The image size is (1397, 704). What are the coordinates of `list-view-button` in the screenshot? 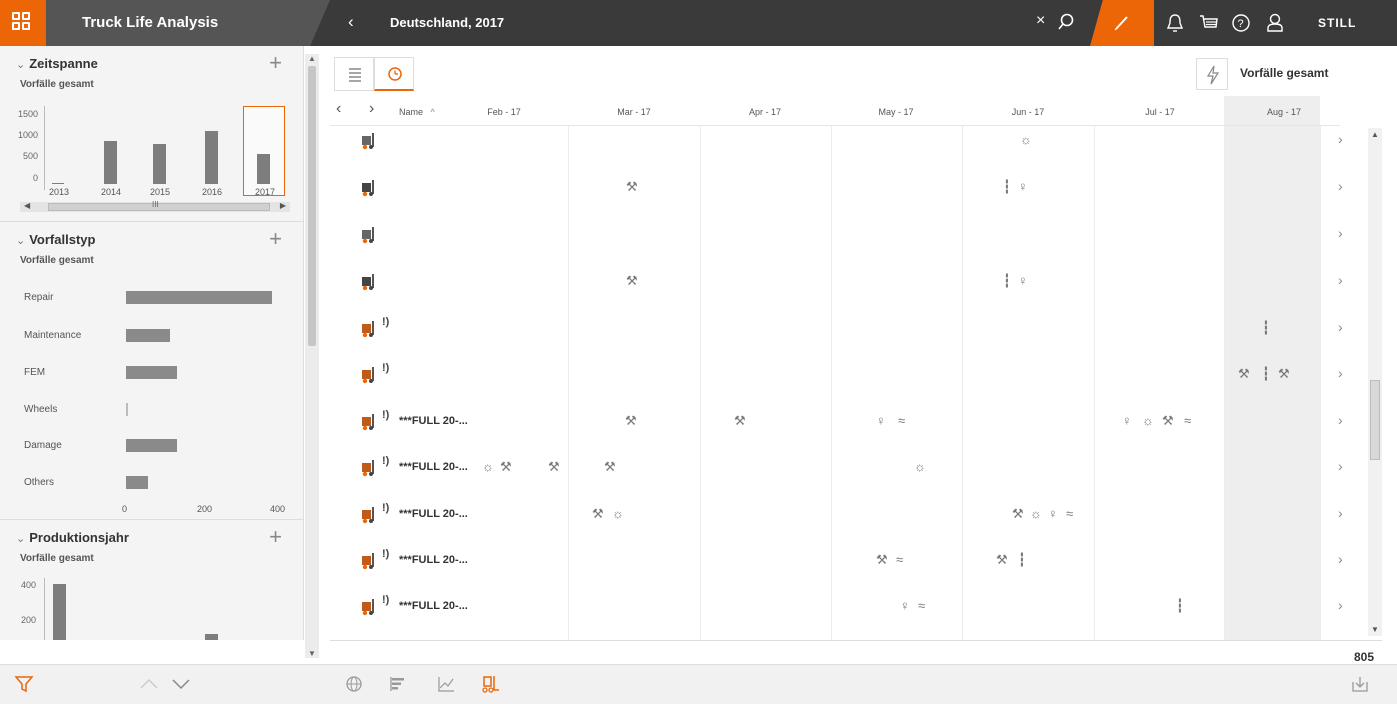 It's located at (354, 74).